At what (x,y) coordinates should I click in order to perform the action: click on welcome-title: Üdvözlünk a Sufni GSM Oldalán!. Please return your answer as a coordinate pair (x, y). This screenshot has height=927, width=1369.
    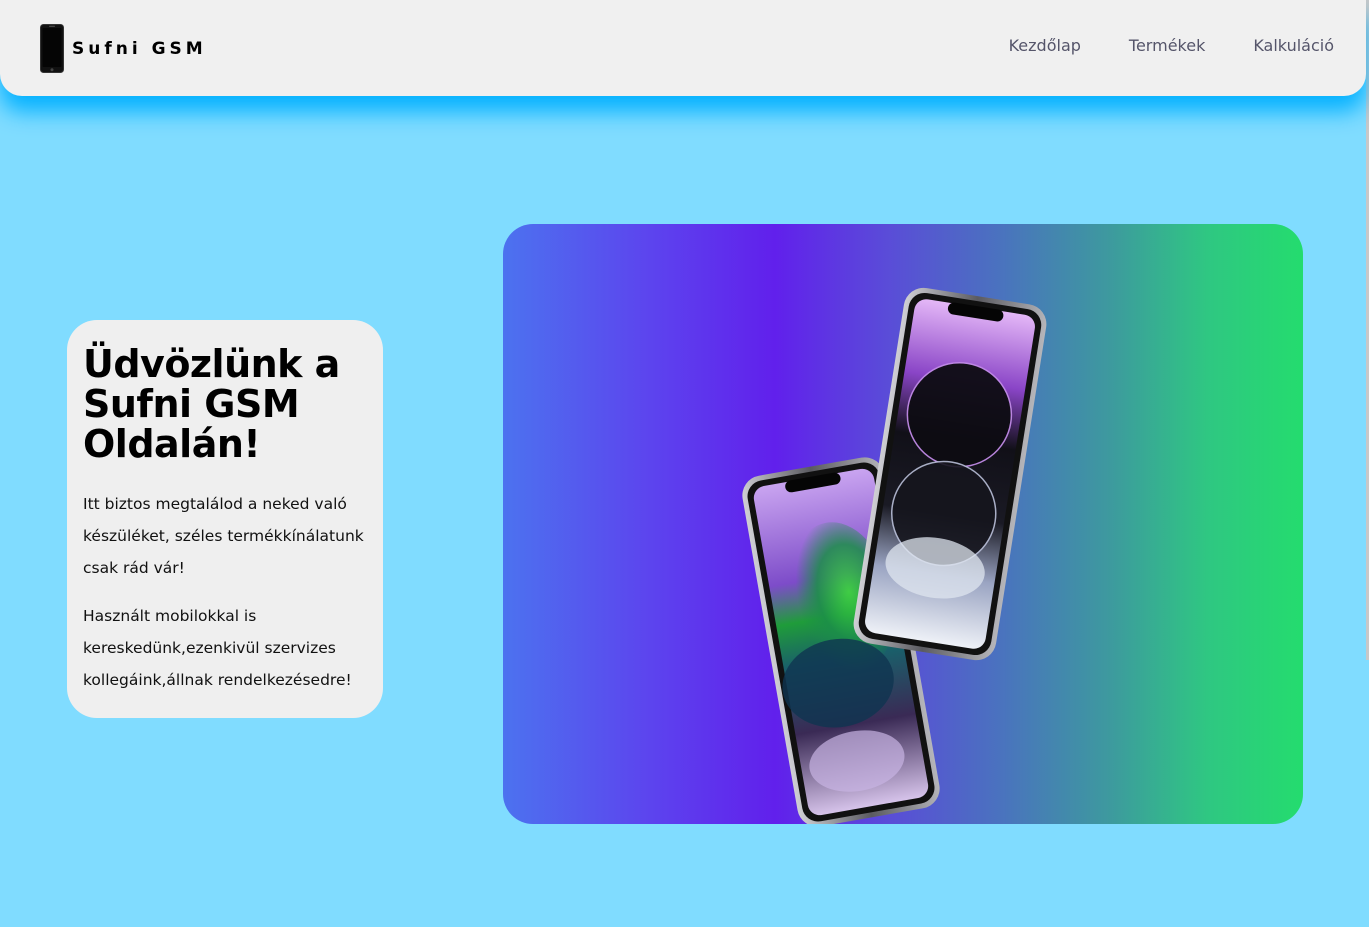
    Looking at the image, I should click on (211, 404).